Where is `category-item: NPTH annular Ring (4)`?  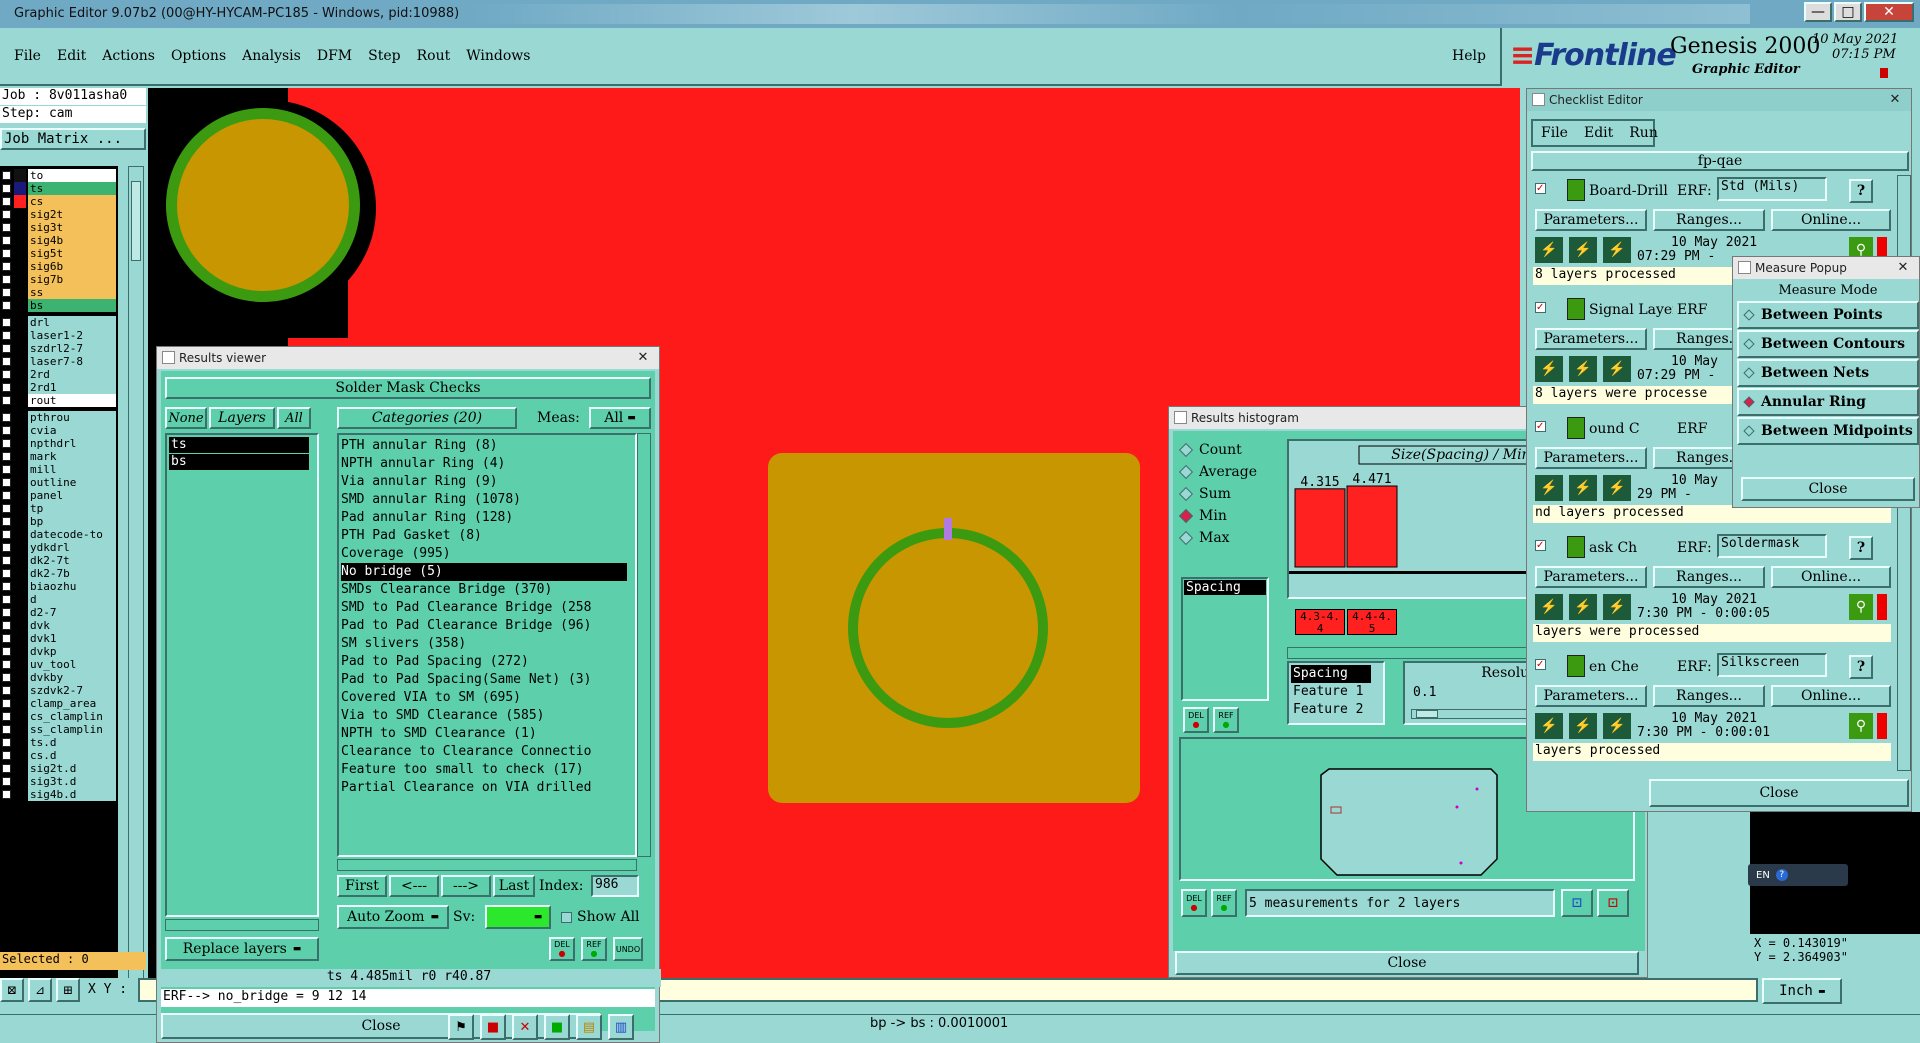 category-item: NPTH annular Ring (4) is located at coordinates (487, 464).